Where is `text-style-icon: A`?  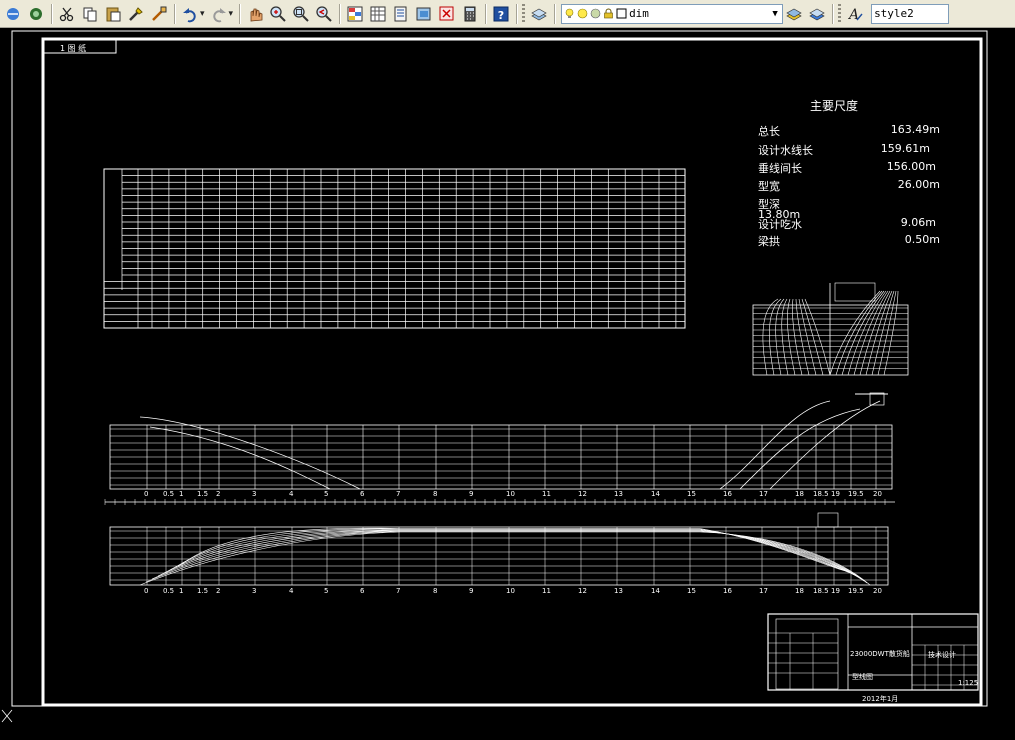
text-style-icon: A is located at coordinates (855, 14).